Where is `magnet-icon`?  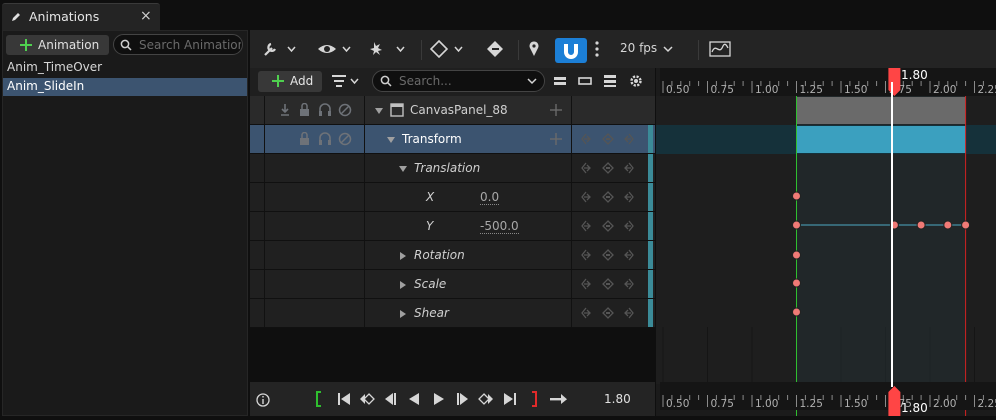
magnet-icon is located at coordinates (571, 51).